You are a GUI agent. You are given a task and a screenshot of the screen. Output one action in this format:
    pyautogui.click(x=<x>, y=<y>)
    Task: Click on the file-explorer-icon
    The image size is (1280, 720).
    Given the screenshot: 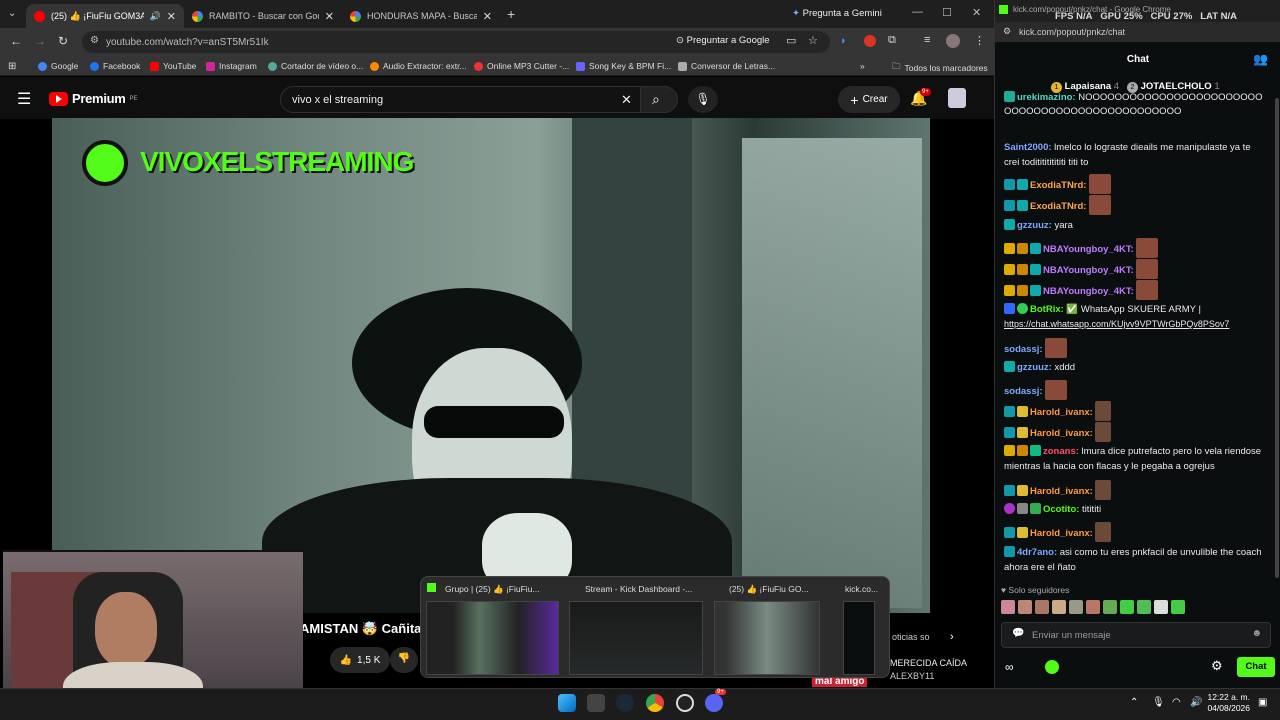 What is the action you would take?
    pyautogui.click(x=596, y=703)
    